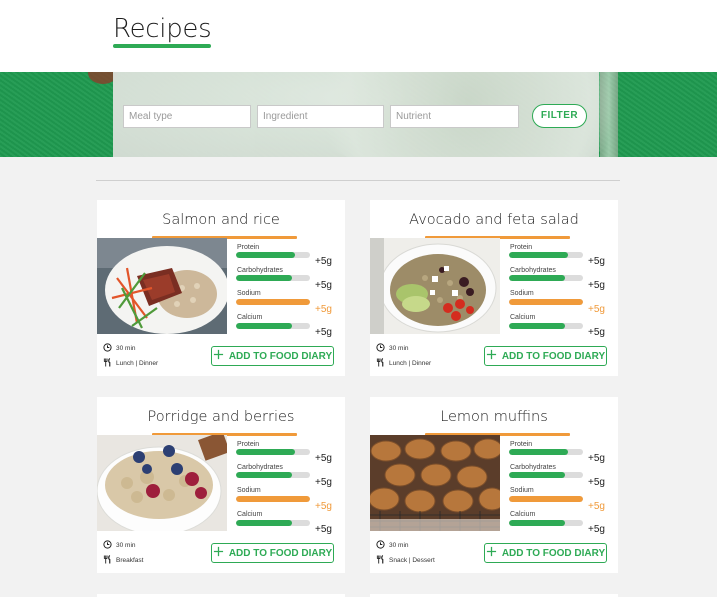 The width and height of the screenshot is (717, 597). What do you see at coordinates (609, 114) in the screenshot?
I see `banner-fork-image` at bounding box center [609, 114].